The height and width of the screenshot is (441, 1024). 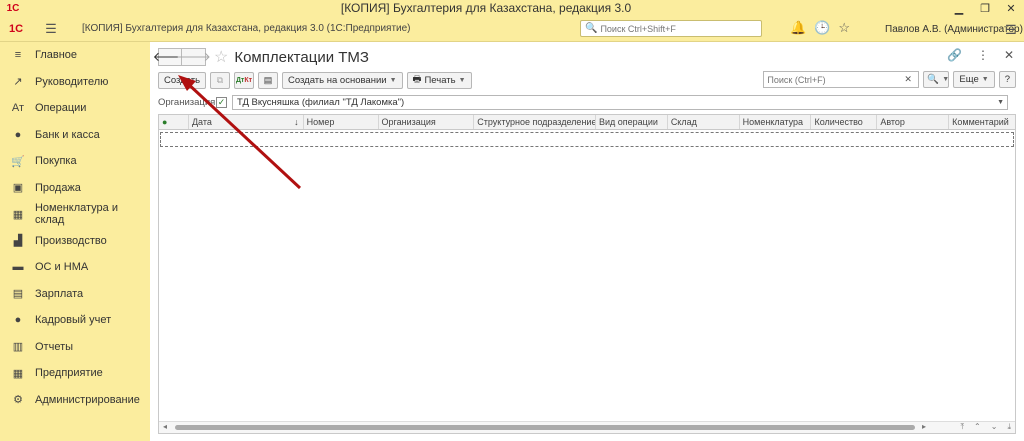 I want to click on list-search: ✕, so click(x=841, y=79).